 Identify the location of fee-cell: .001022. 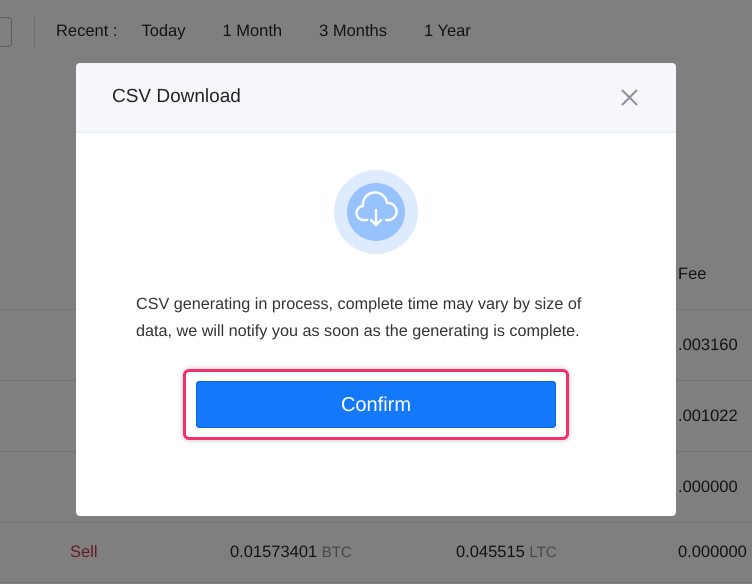
(708, 415).